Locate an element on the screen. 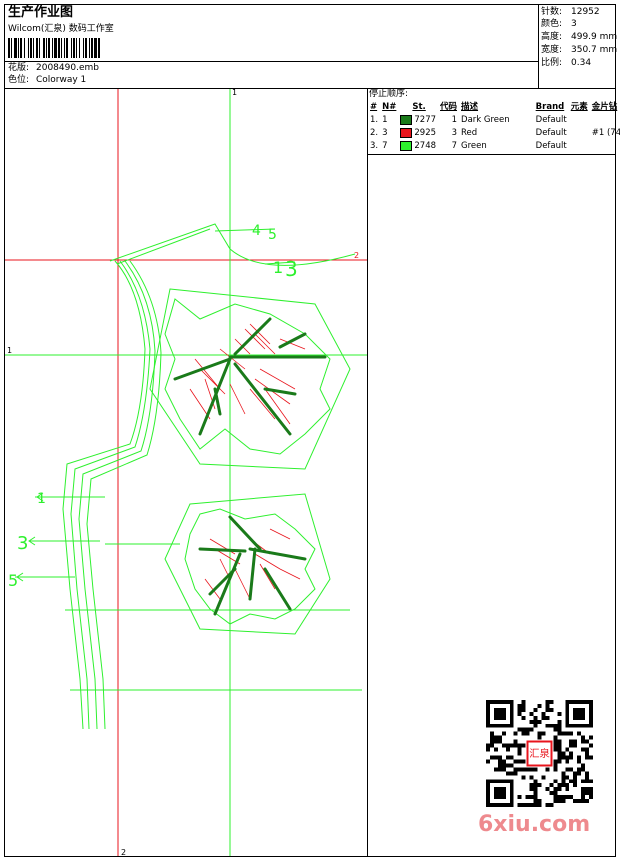  row-description: Dark Green is located at coordinates (485, 120).